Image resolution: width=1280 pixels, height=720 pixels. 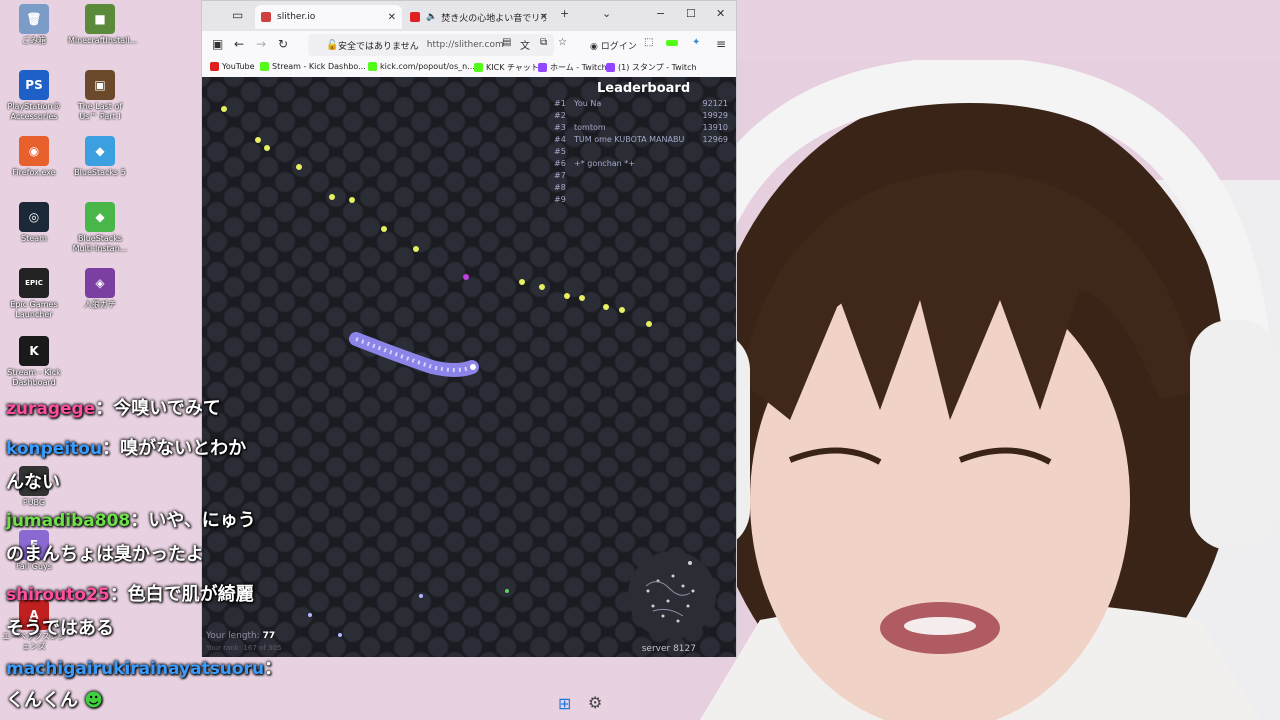 What do you see at coordinates (130, 593) in the screenshot?
I see `chat-message: shirouto25：色白で肌が綺麗` at bounding box center [130, 593].